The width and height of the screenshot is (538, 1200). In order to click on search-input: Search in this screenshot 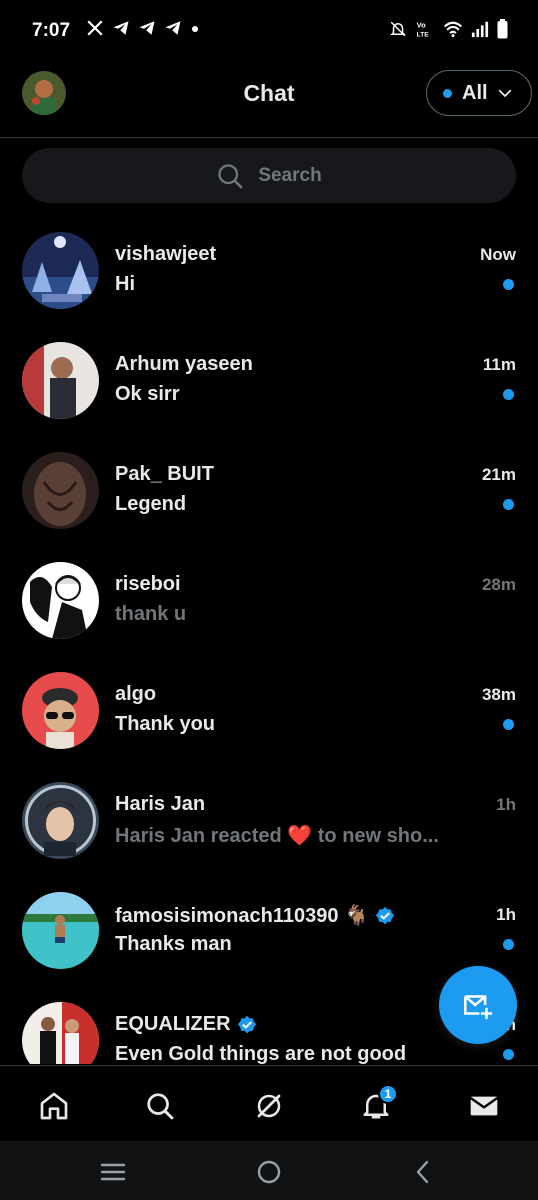, I will do `click(269, 175)`.